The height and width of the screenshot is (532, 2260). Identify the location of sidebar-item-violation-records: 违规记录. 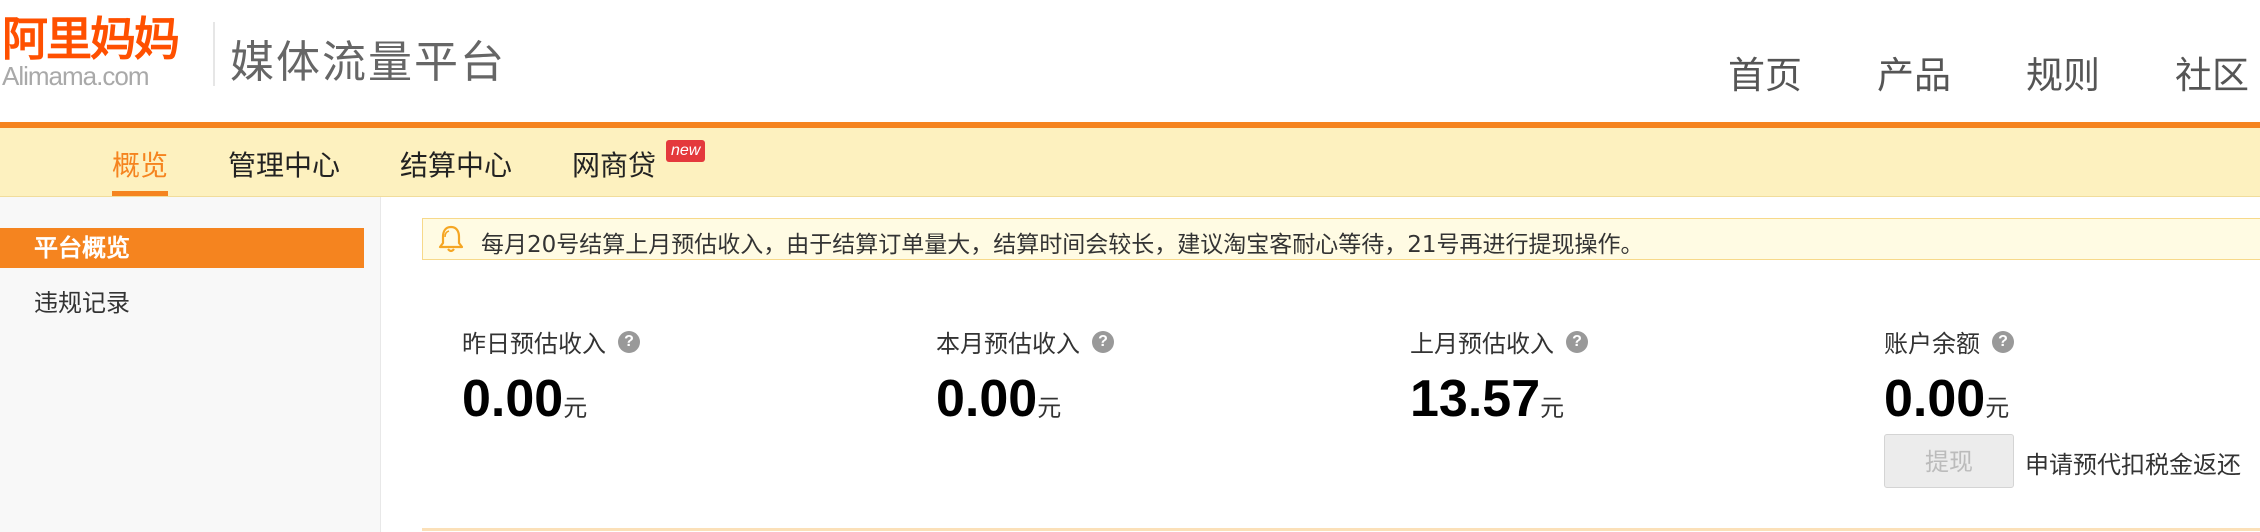
(182, 303).